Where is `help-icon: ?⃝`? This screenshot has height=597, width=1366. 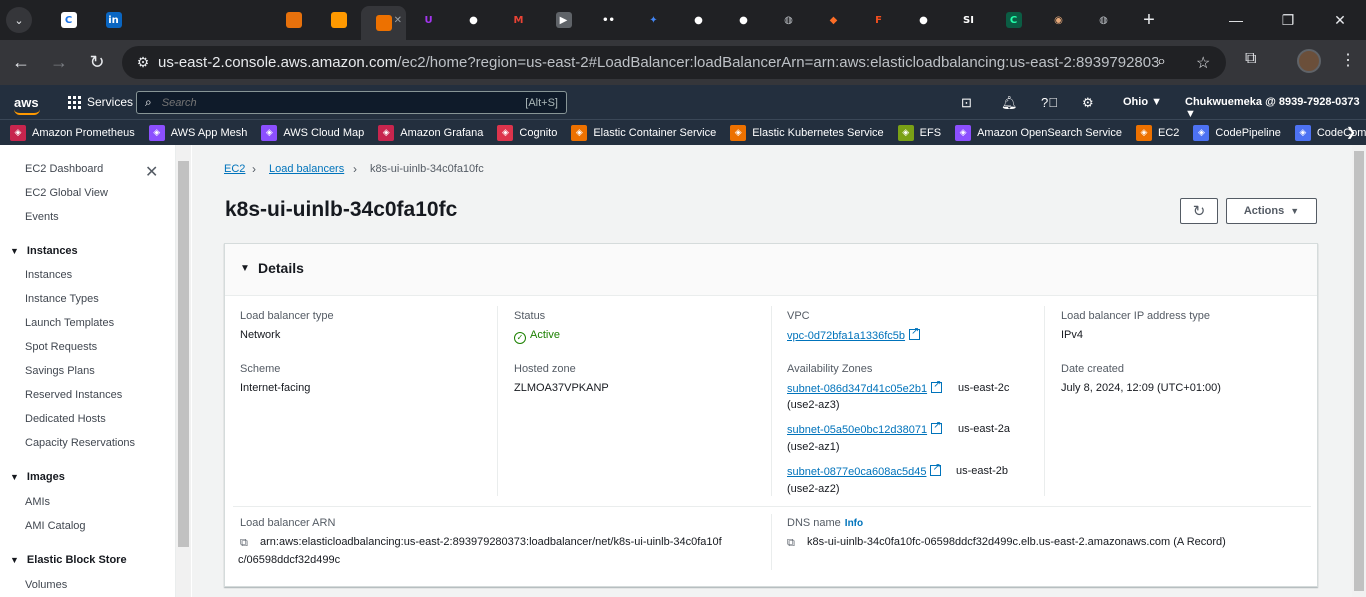
help-icon: ?⃝ is located at coordinates (1049, 102).